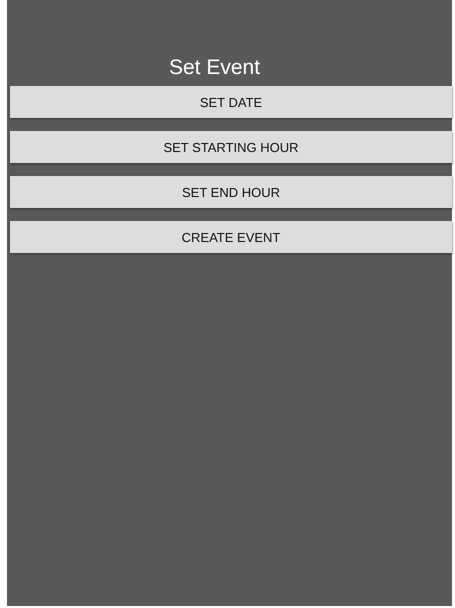 This screenshot has width=455, height=608. I want to click on menu-button: SET STARTING HOUR, so click(231, 147).